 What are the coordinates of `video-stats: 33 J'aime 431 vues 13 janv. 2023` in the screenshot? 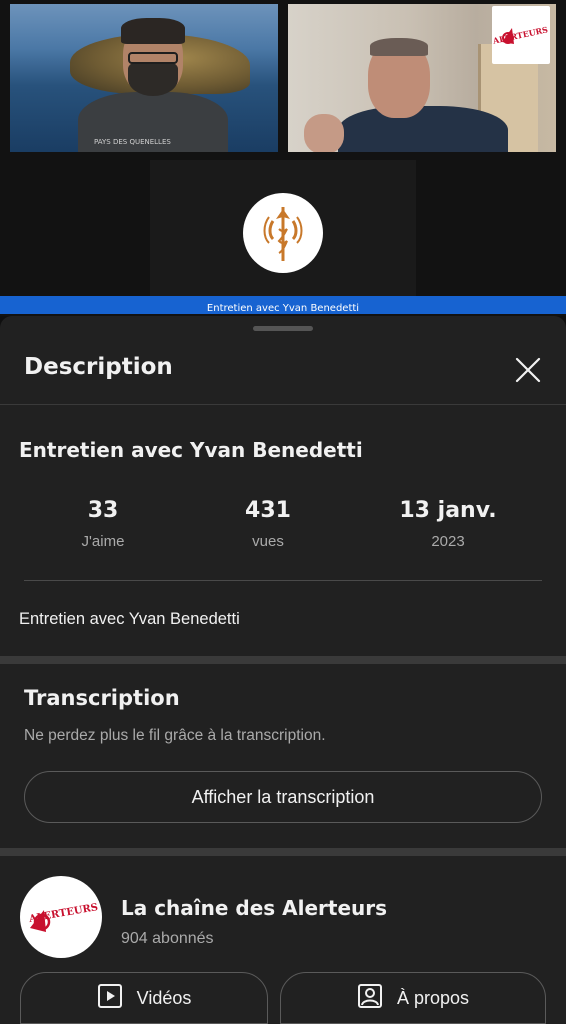 It's located at (283, 528).